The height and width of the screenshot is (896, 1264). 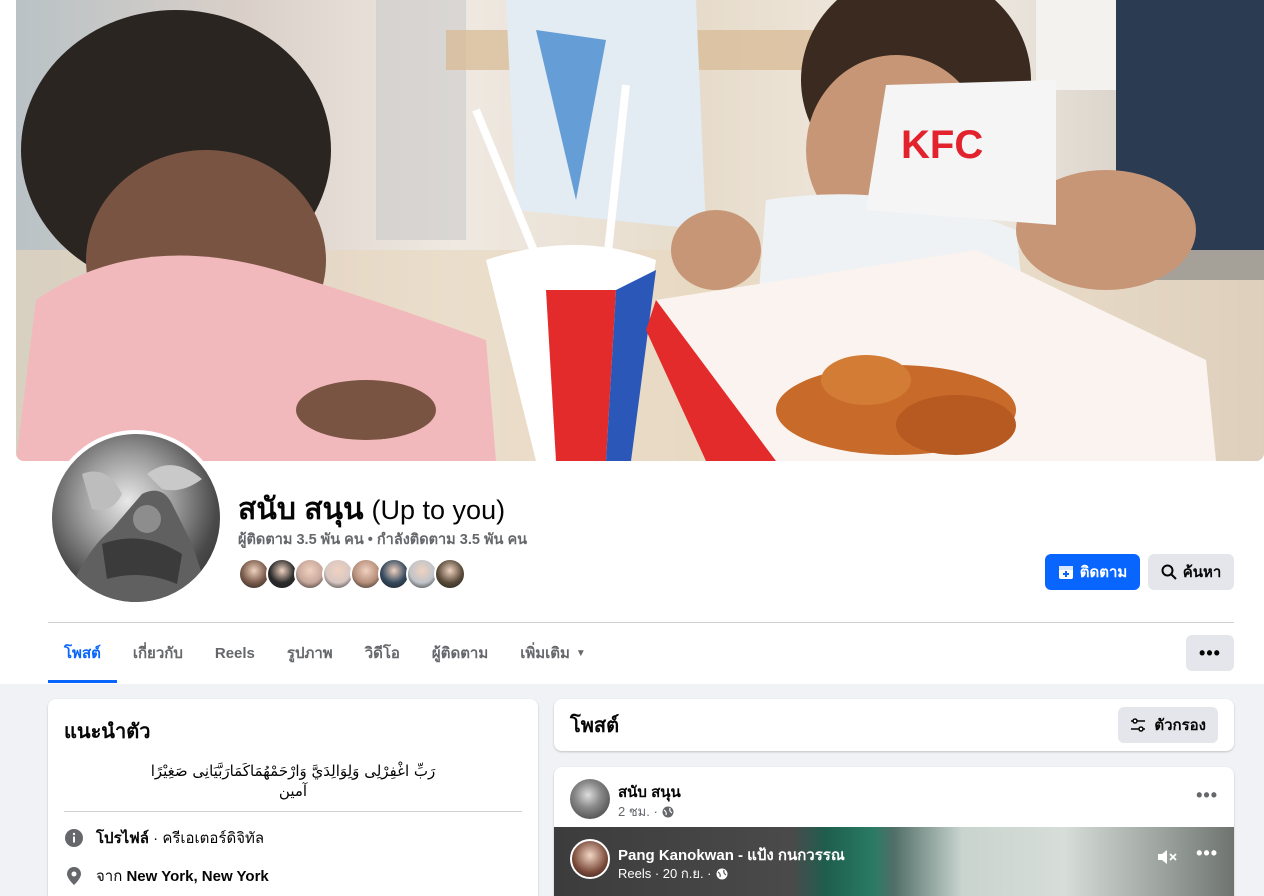 I want to click on cover-kfc-logo: KFC, so click(x=942, y=145).